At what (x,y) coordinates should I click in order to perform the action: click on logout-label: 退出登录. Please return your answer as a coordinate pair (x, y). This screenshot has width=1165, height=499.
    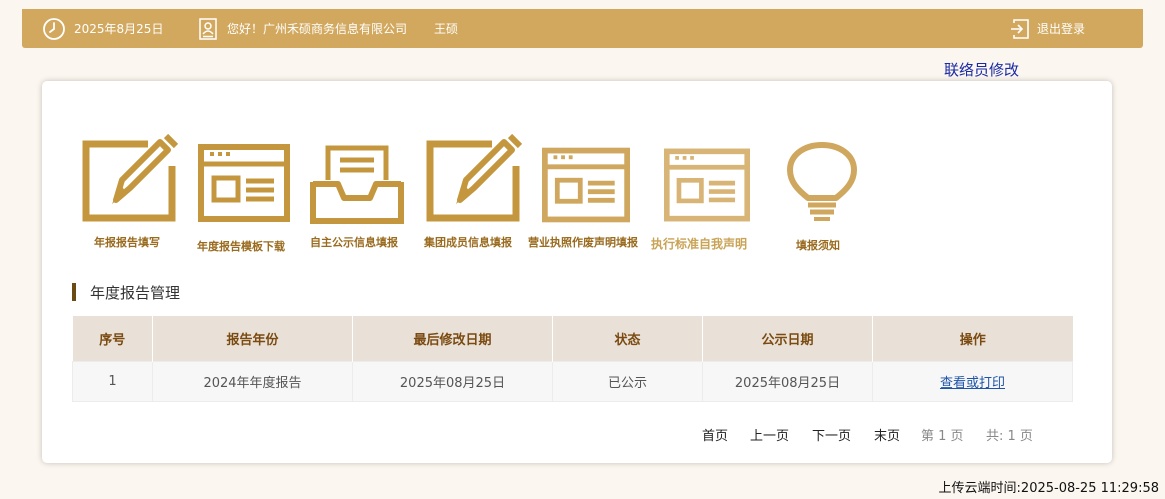
    Looking at the image, I should click on (1061, 29).